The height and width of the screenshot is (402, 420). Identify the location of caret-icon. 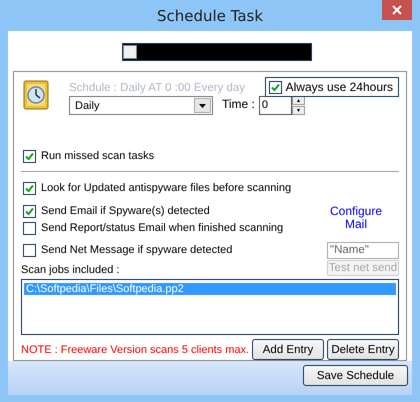
(202, 105).